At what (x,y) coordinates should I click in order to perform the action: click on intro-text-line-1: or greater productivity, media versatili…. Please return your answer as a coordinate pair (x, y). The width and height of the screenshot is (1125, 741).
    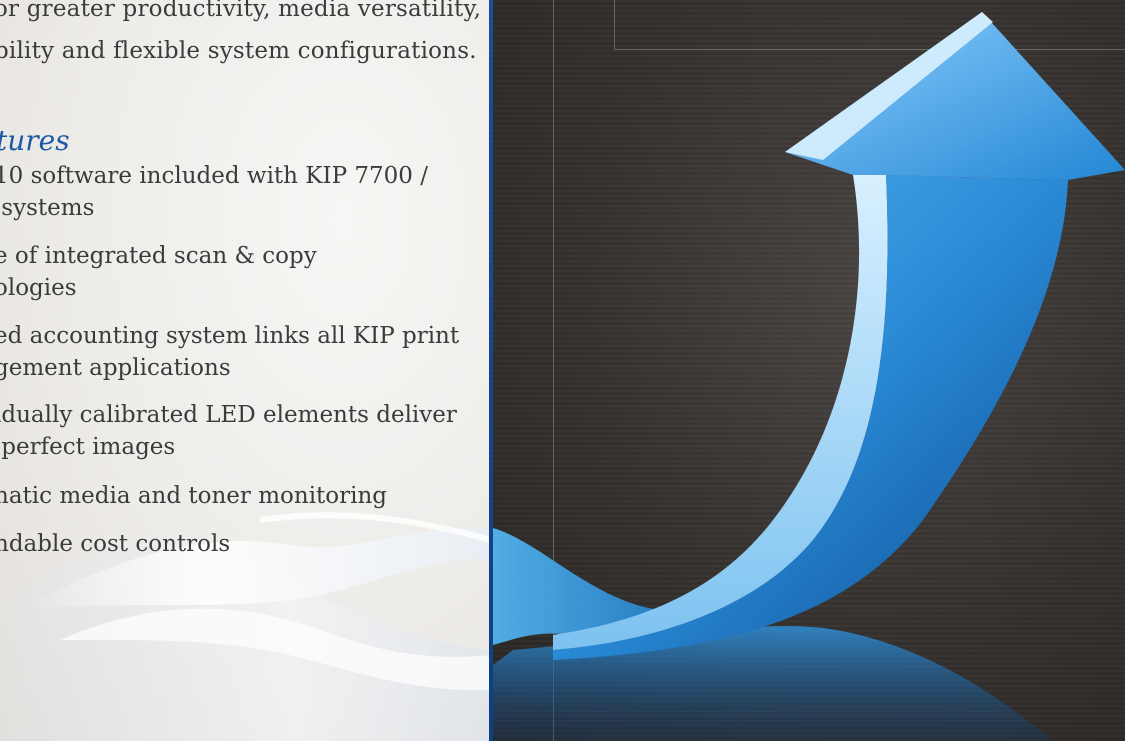
    Looking at the image, I should click on (241, 11).